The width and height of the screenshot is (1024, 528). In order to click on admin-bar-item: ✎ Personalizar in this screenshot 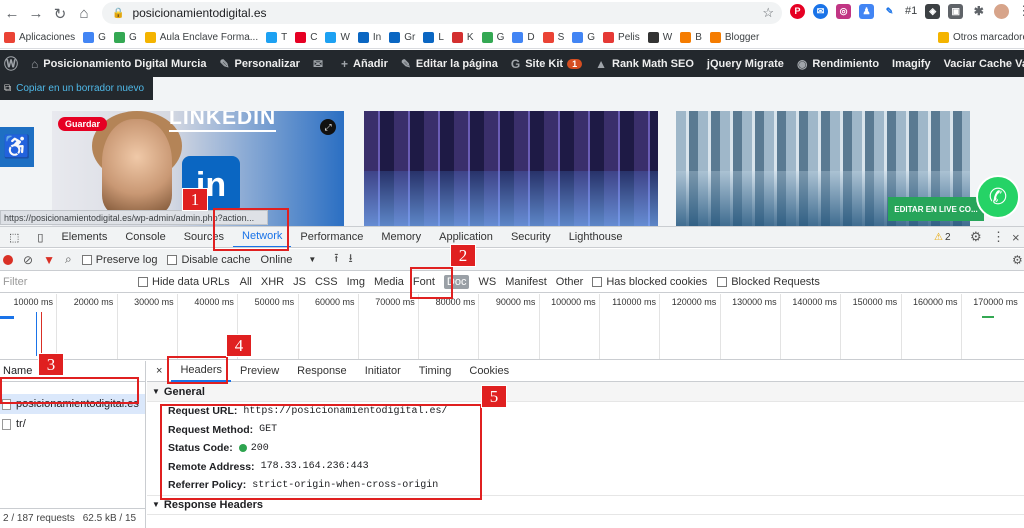, I will do `click(259, 64)`.